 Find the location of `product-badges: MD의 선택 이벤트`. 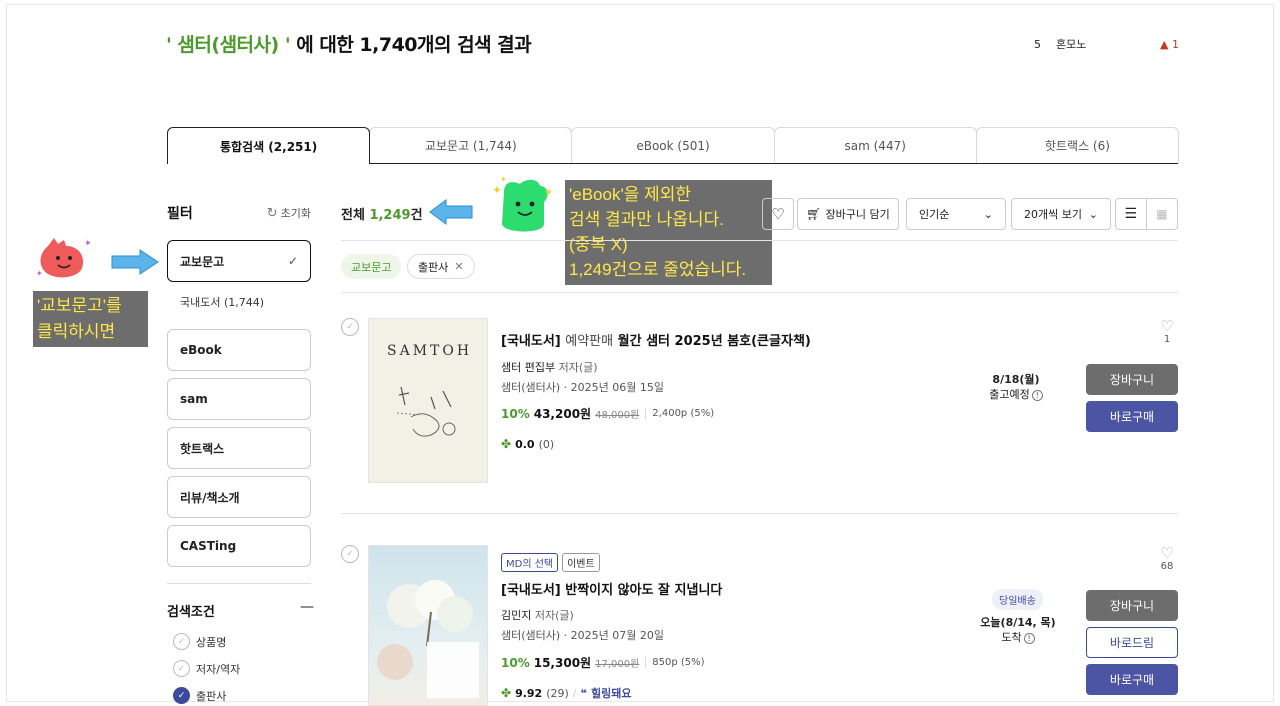

product-badges: MD의 선택 이벤트 is located at coordinates (550, 562).